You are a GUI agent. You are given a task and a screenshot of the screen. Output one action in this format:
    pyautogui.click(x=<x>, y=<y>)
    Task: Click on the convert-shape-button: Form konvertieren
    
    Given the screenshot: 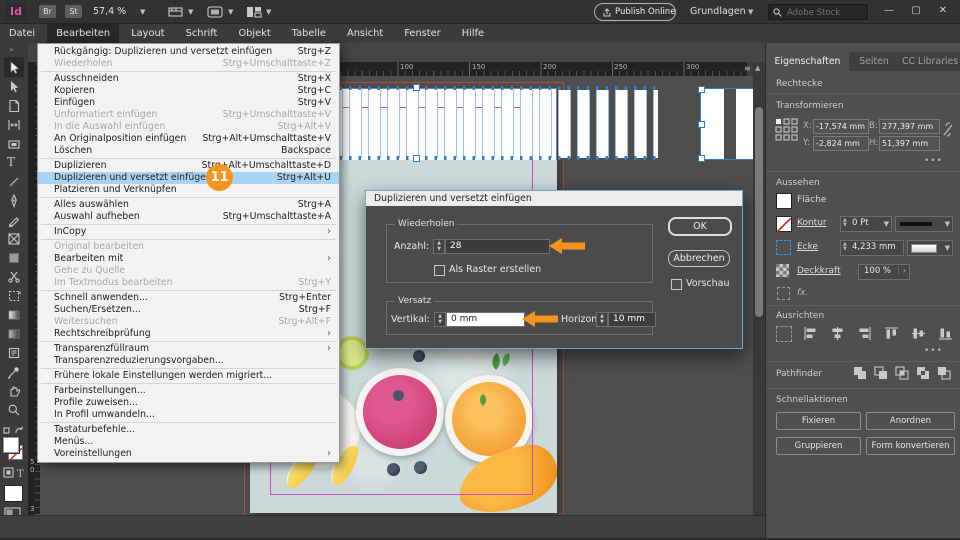 What is the action you would take?
    pyautogui.click(x=910, y=446)
    